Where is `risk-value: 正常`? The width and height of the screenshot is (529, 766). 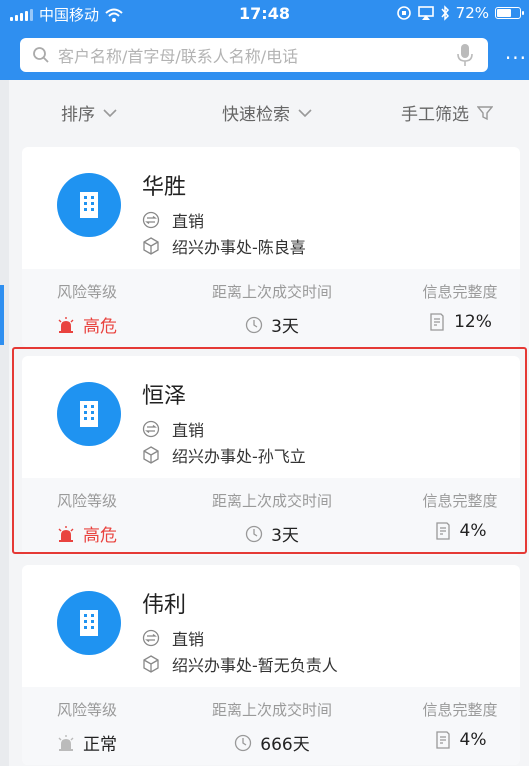 risk-value: 正常 is located at coordinates (87, 742).